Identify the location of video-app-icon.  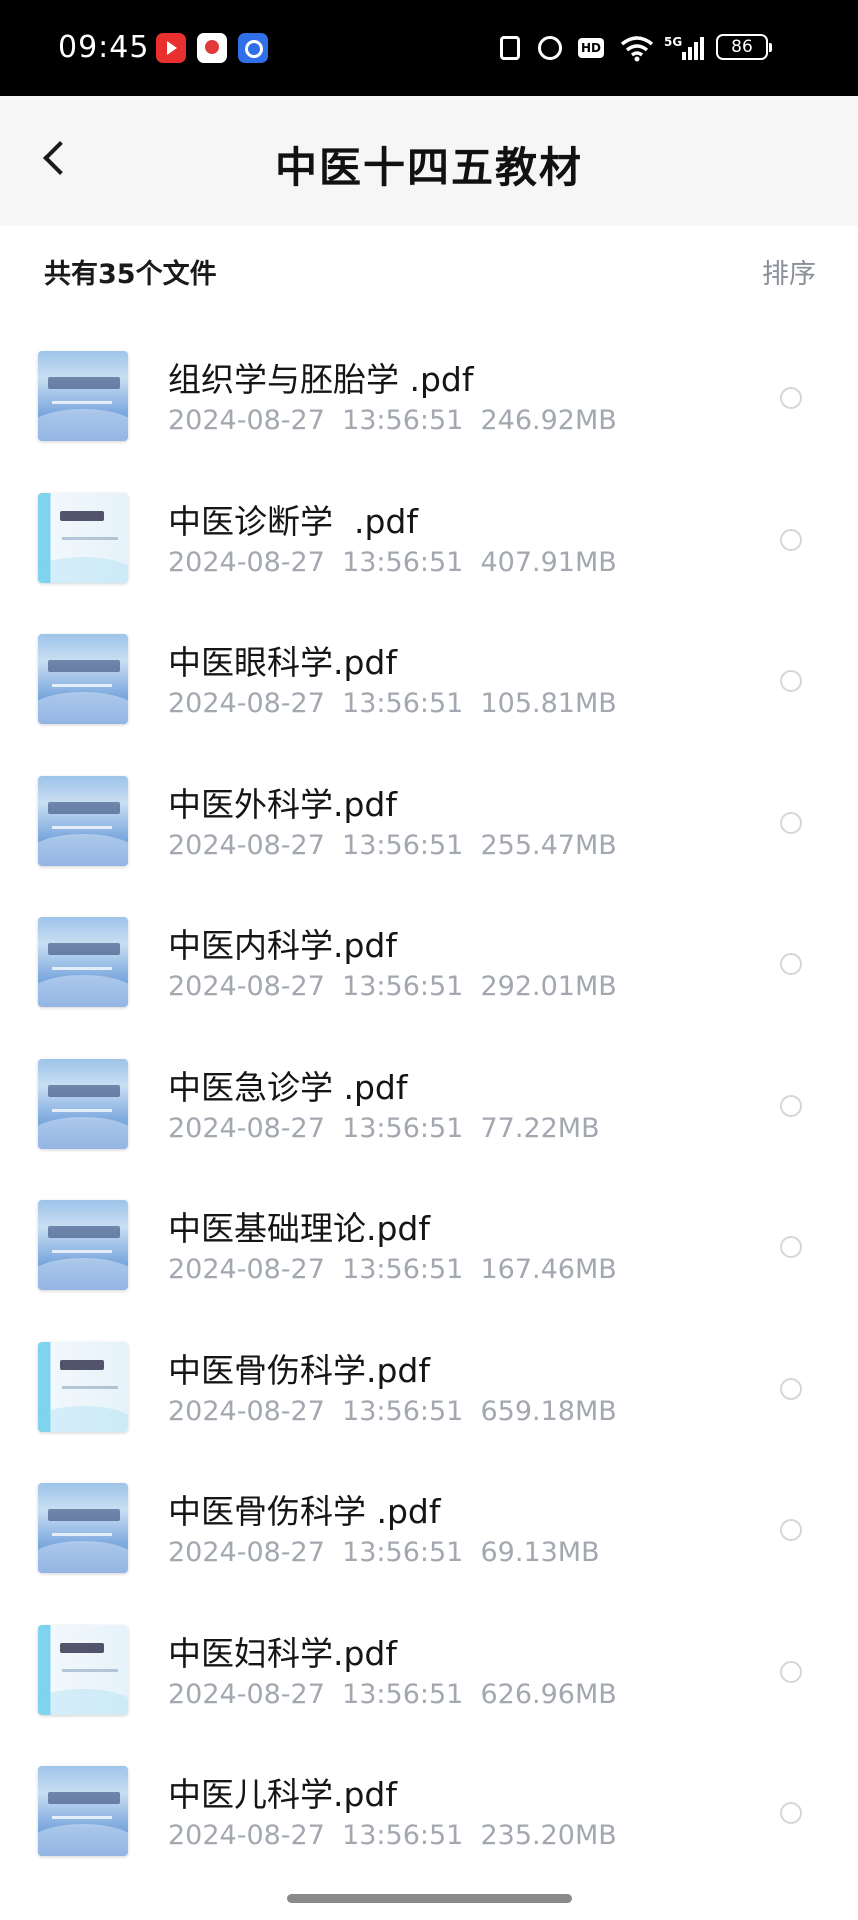
(171, 48).